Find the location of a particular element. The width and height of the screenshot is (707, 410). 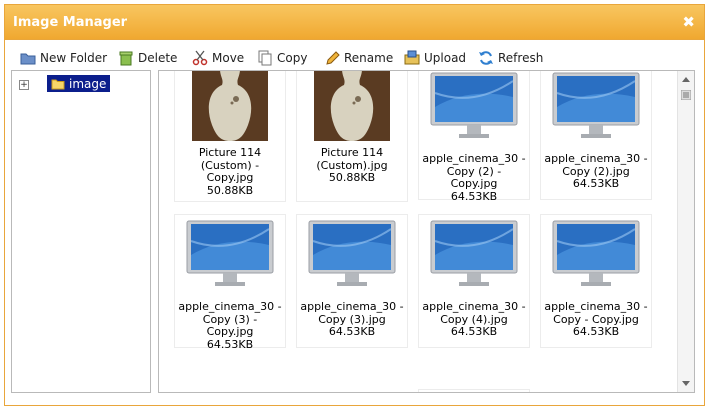

new-folder-label: New Folder is located at coordinates (74, 58).